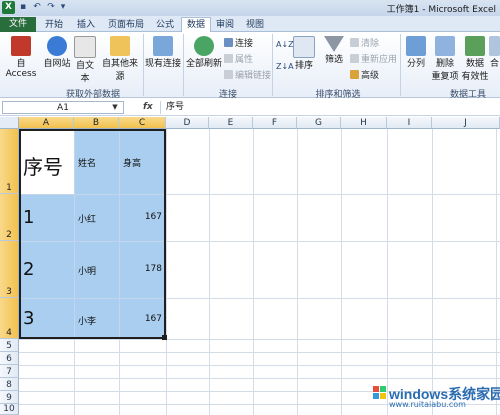 The image size is (500, 415). I want to click on from-access-button: 自 Access, so click(21, 57).